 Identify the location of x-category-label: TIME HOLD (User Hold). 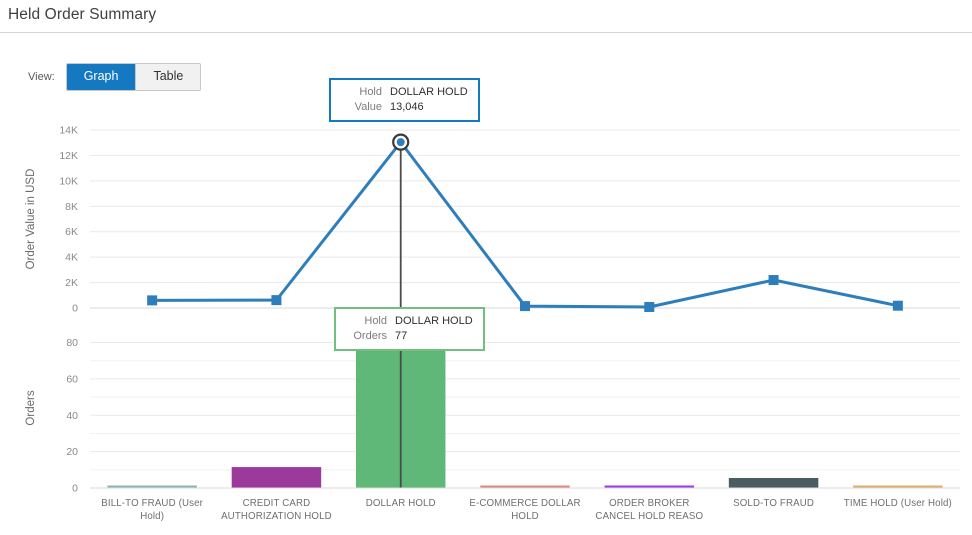
(898, 503).